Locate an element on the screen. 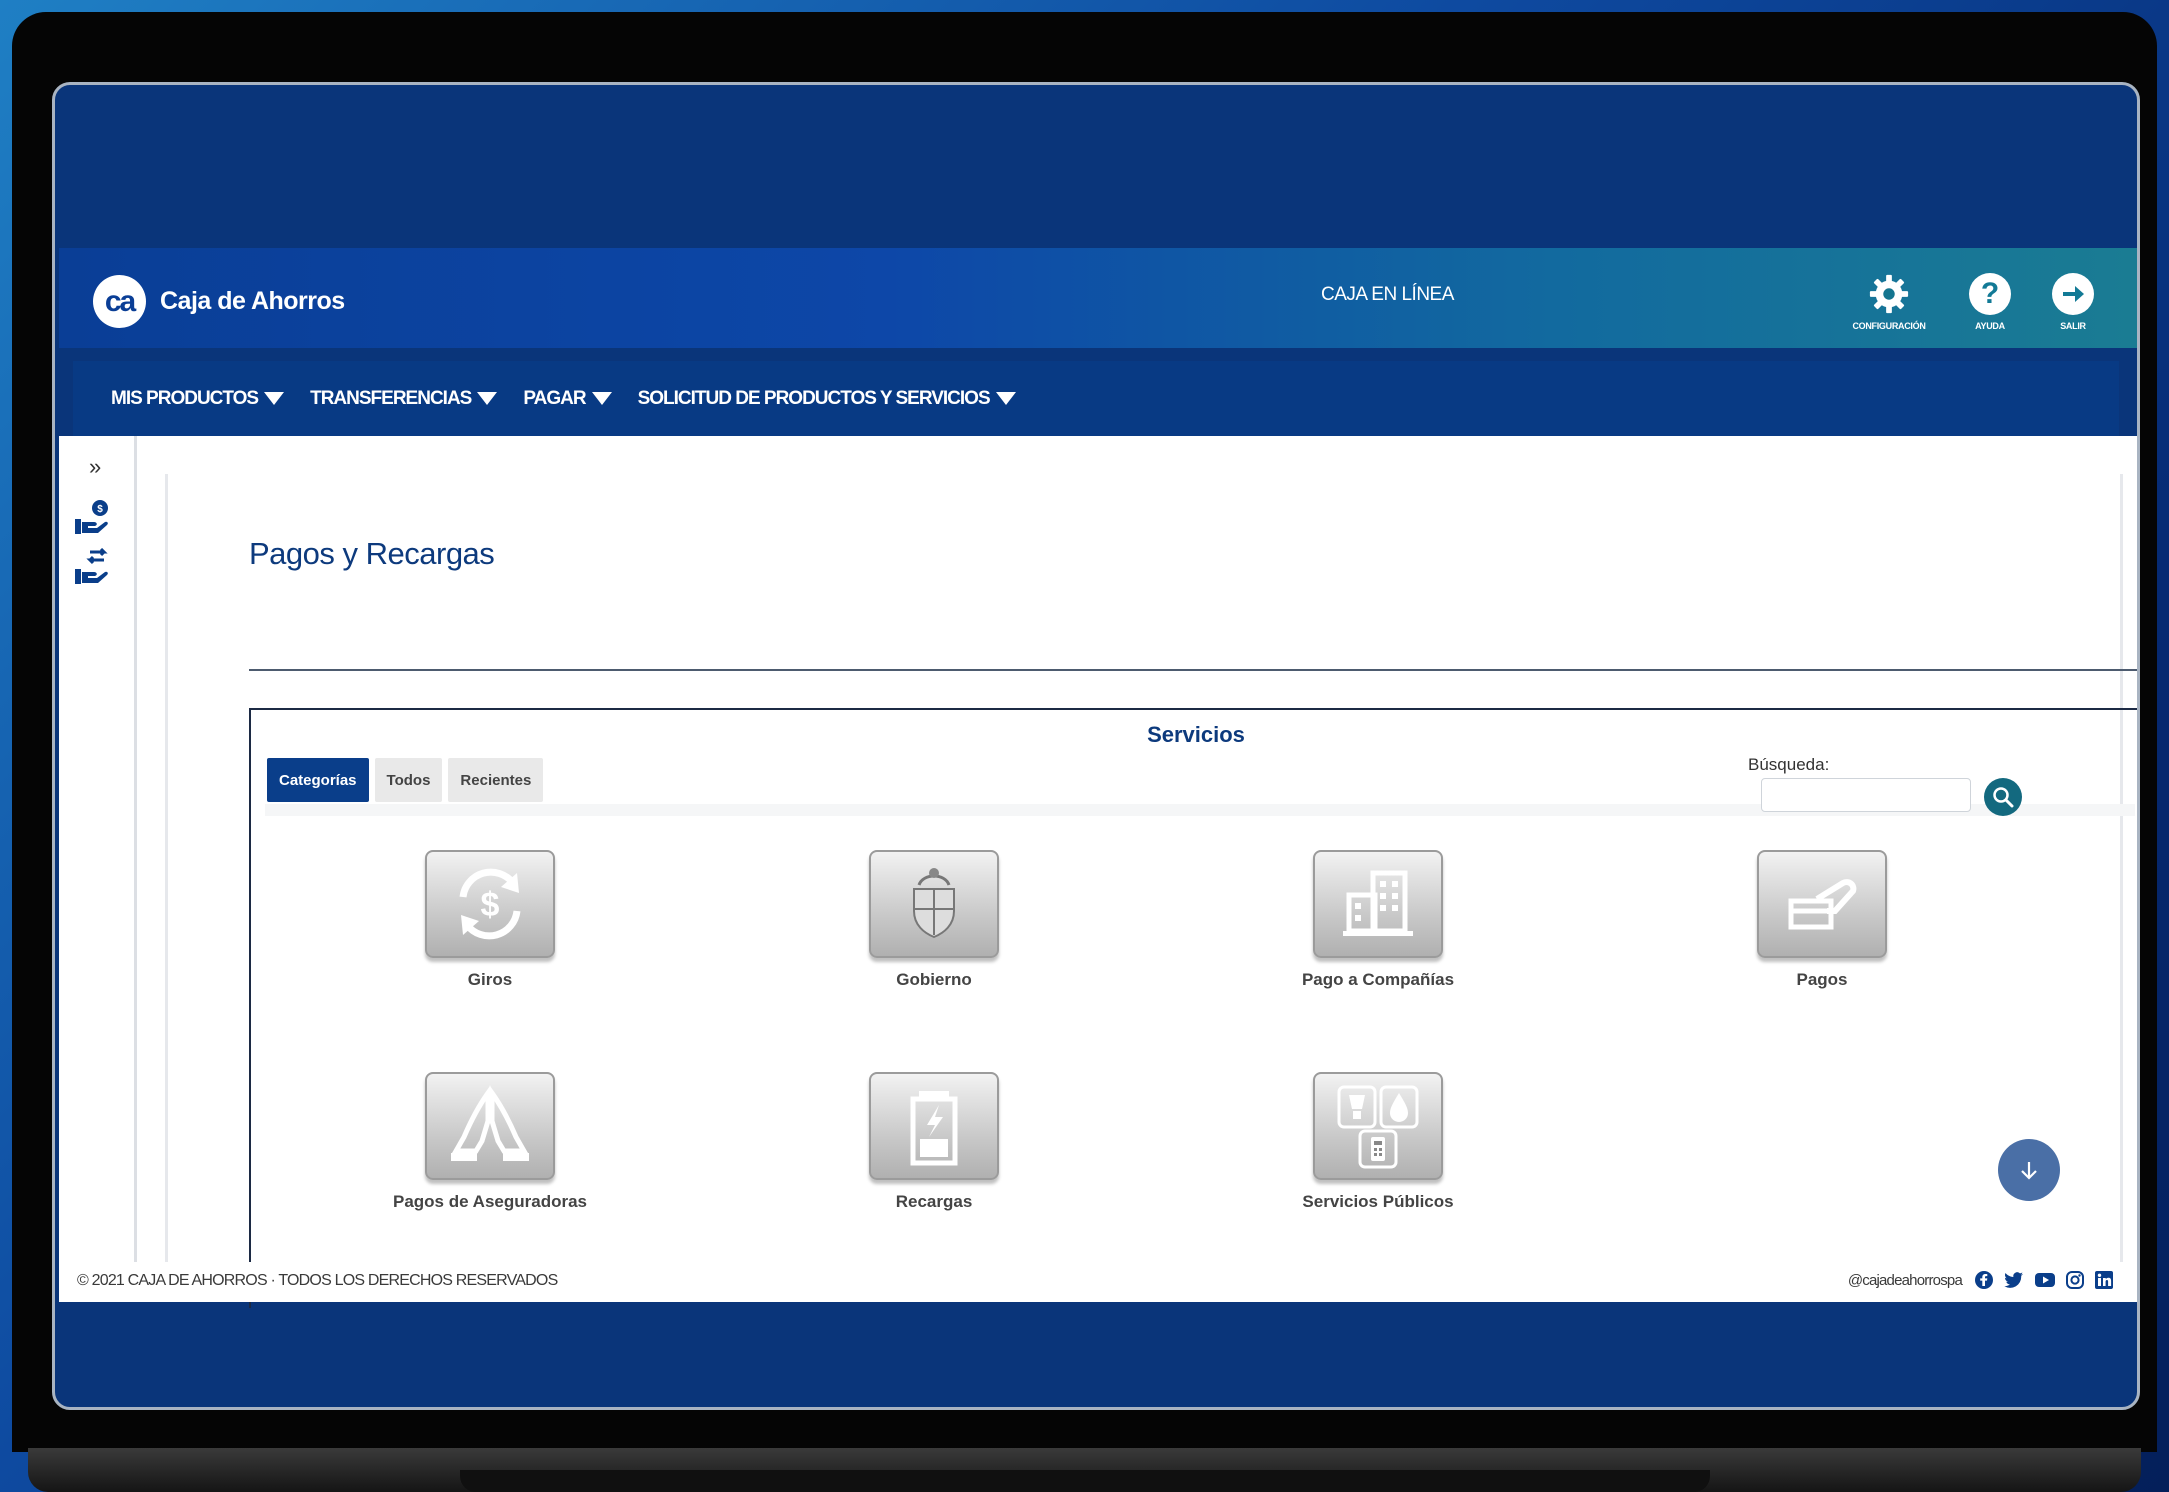 The width and height of the screenshot is (2169, 1492). category-gobierno: Gobierno is located at coordinates (934, 920).